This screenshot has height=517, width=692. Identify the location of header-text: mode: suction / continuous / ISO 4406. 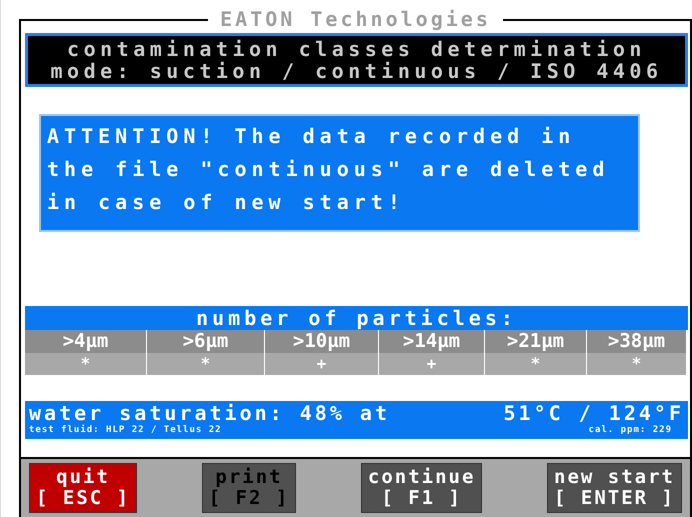
(356, 71).